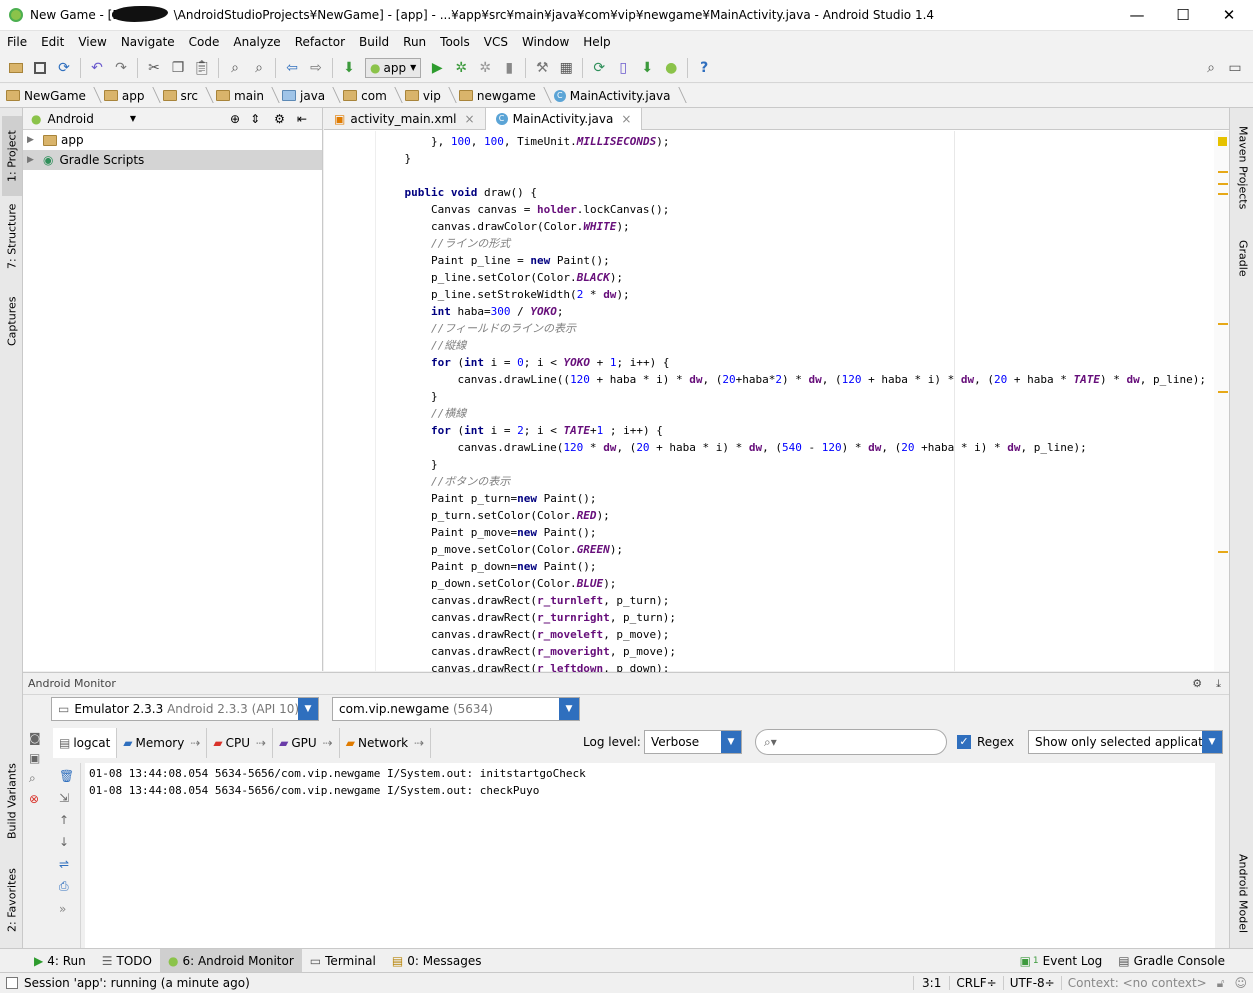  Describe the element at coordinates (1221, 401) in the screenshot. I see `error-stripe` at that location.